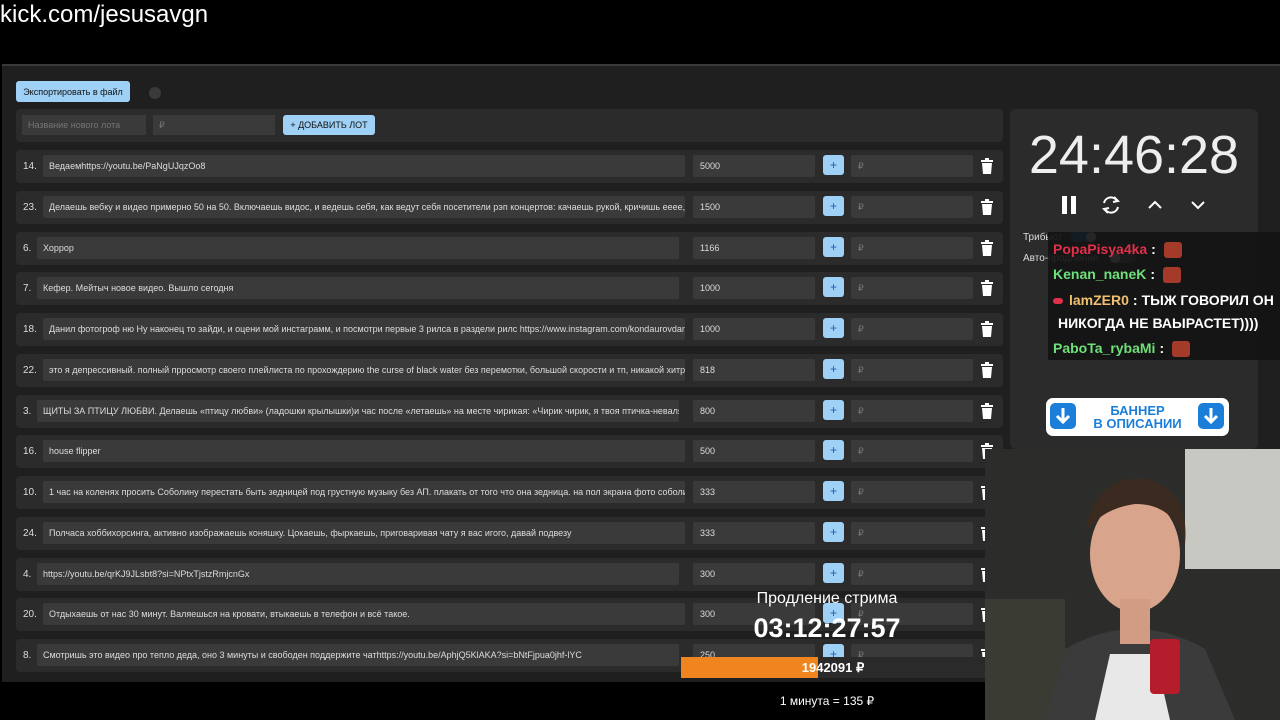 The height and width of the screenshot is (720, 1280). What do you see at coordinates (1155, 205) in the screenshot?
I see `chevron-up-icon` at bounding box center [1155, 205].